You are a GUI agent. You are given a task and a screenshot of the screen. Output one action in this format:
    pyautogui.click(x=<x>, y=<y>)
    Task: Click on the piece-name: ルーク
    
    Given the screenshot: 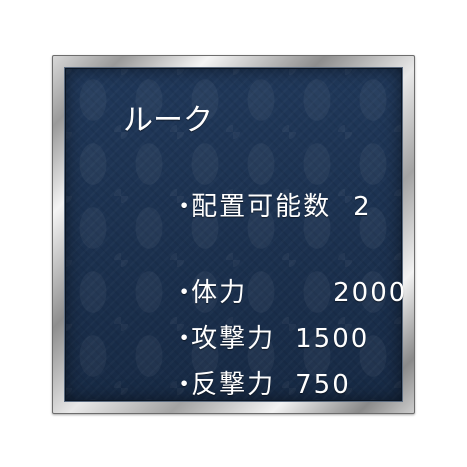 What is the action you would take?
    pyautogui.click(x=168, y=120)
    